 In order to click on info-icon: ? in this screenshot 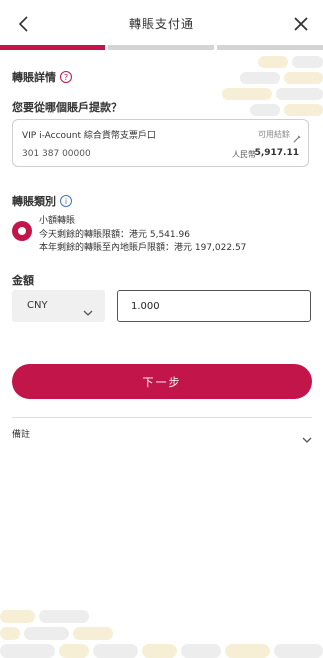, I will do `click(66, 77)`.